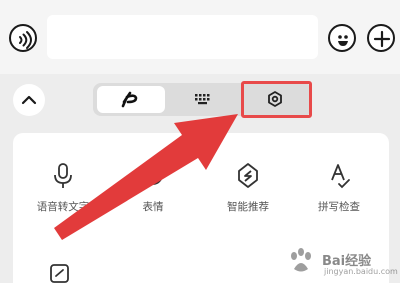  I want to click on voice-button, so click(23, 38).